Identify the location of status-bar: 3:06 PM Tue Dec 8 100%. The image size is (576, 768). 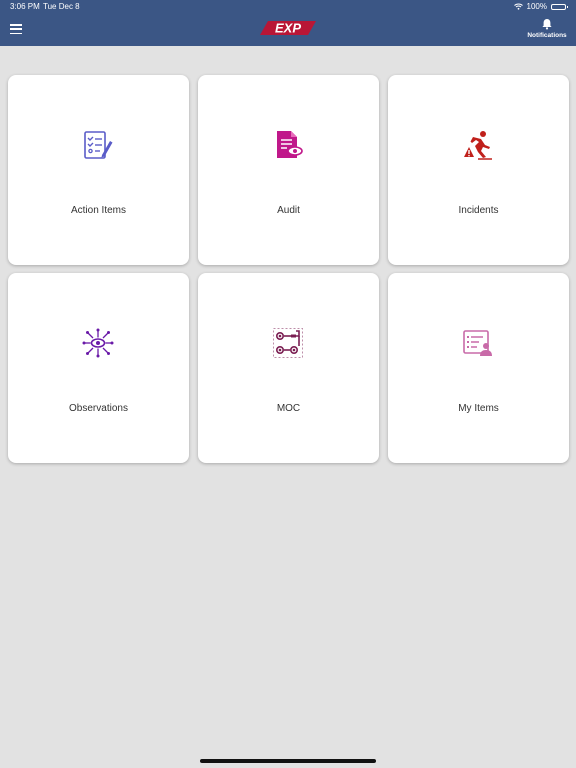
(288, 6).